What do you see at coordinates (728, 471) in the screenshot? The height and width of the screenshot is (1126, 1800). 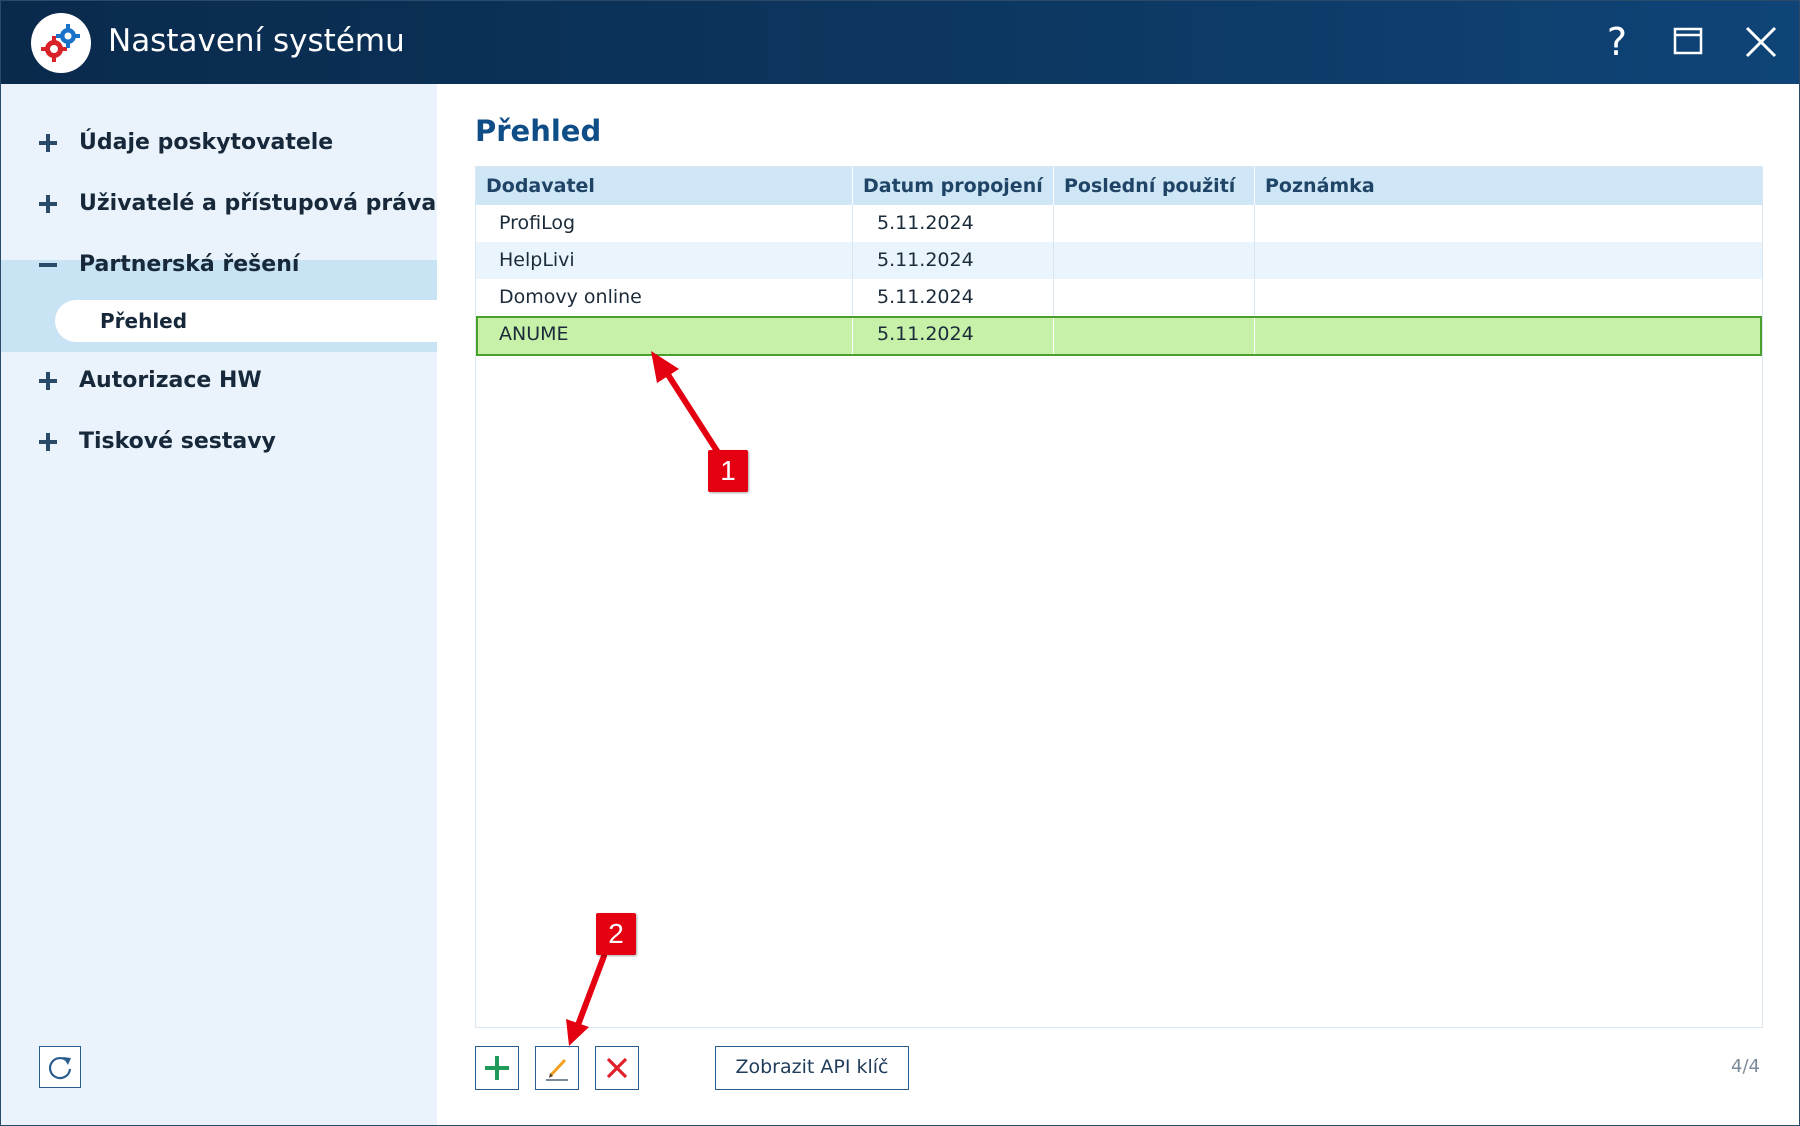 I see `annotation-badge-1: 1` at bounding box center [728, 471].